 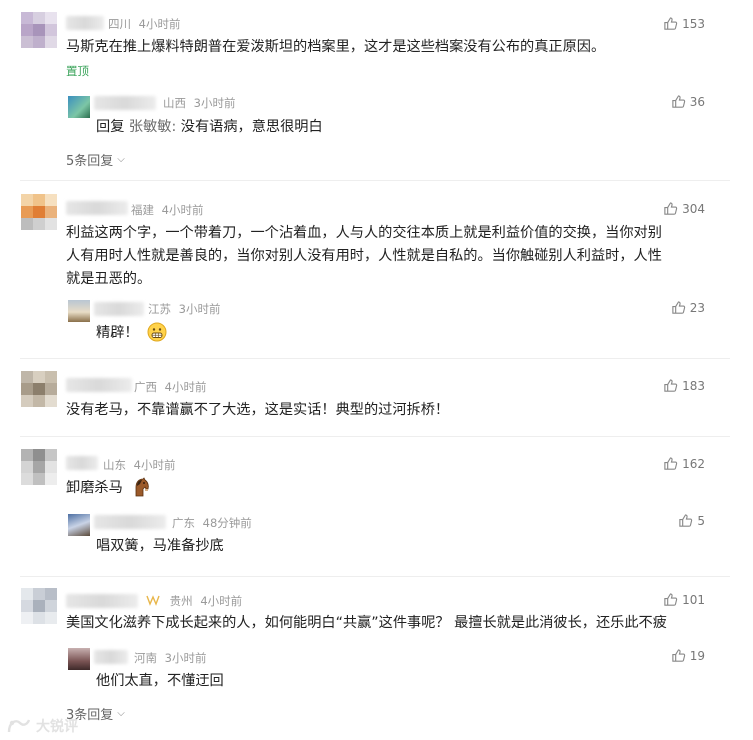 What do you see at coordinates (251, 127) in the screenshot?
I see `reply-body: 没有语病，意思很明白` at bounding box center [251, 127].